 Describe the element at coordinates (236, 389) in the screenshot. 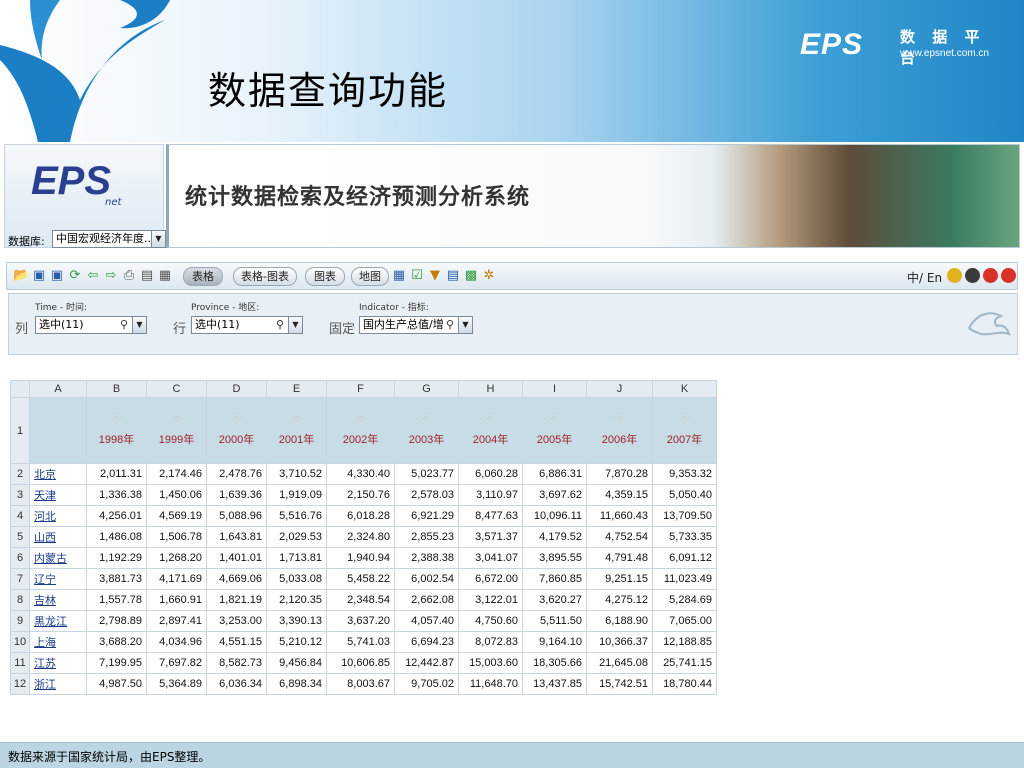

I see `column-letter: D` at that location.